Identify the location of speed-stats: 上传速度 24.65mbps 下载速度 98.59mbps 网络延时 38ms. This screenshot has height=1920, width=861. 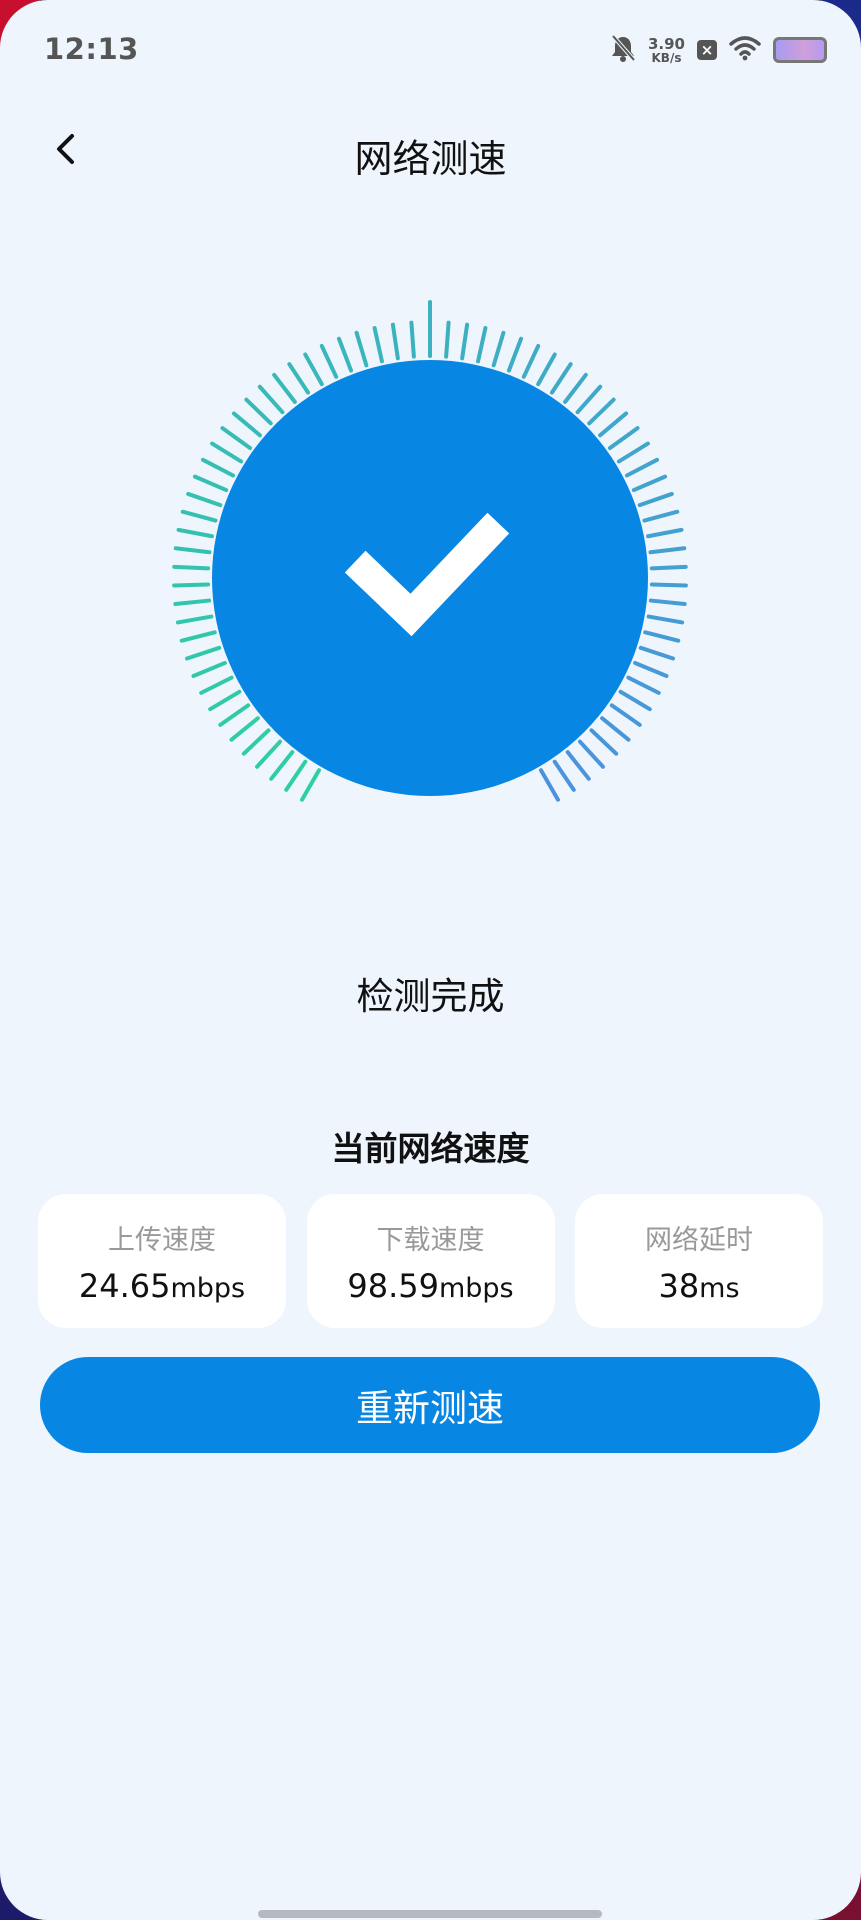
(430, 1261).